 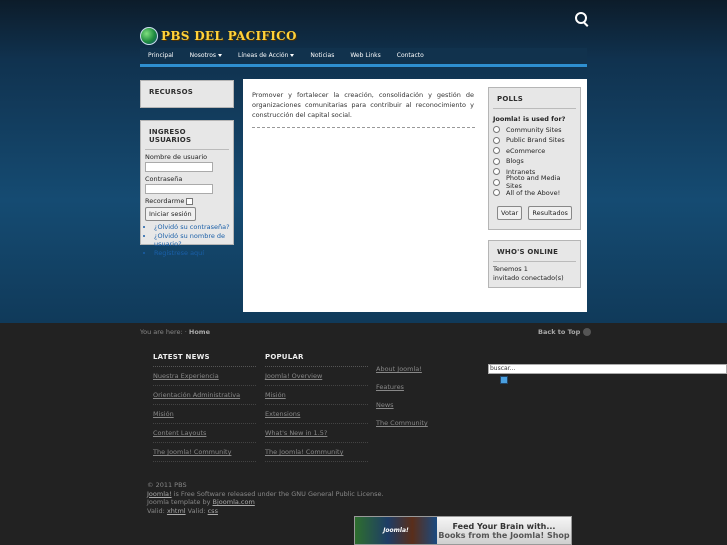 I want to click on nav-item-lineas-de-accion: Líneas de Acción, so click(x=266, y=56).